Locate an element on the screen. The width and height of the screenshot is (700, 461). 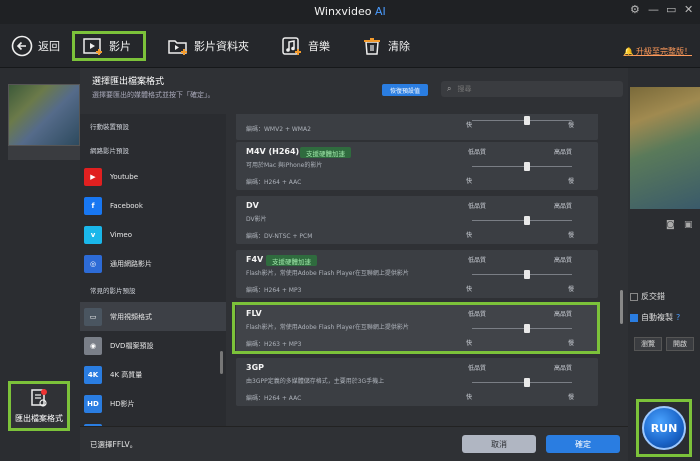
category-item: 4K 4K 高質量 is located at coordinates (153, 374).